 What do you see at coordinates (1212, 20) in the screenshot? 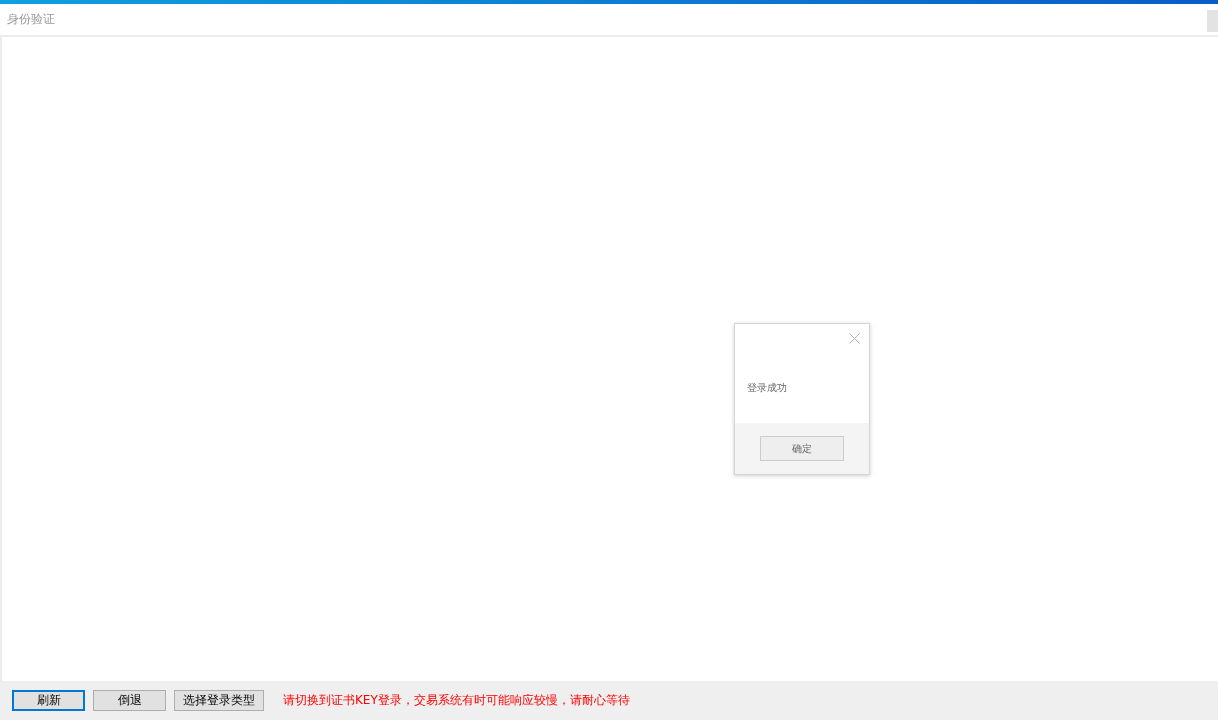
I see `corner-button` at bounding box center [1212, 20].